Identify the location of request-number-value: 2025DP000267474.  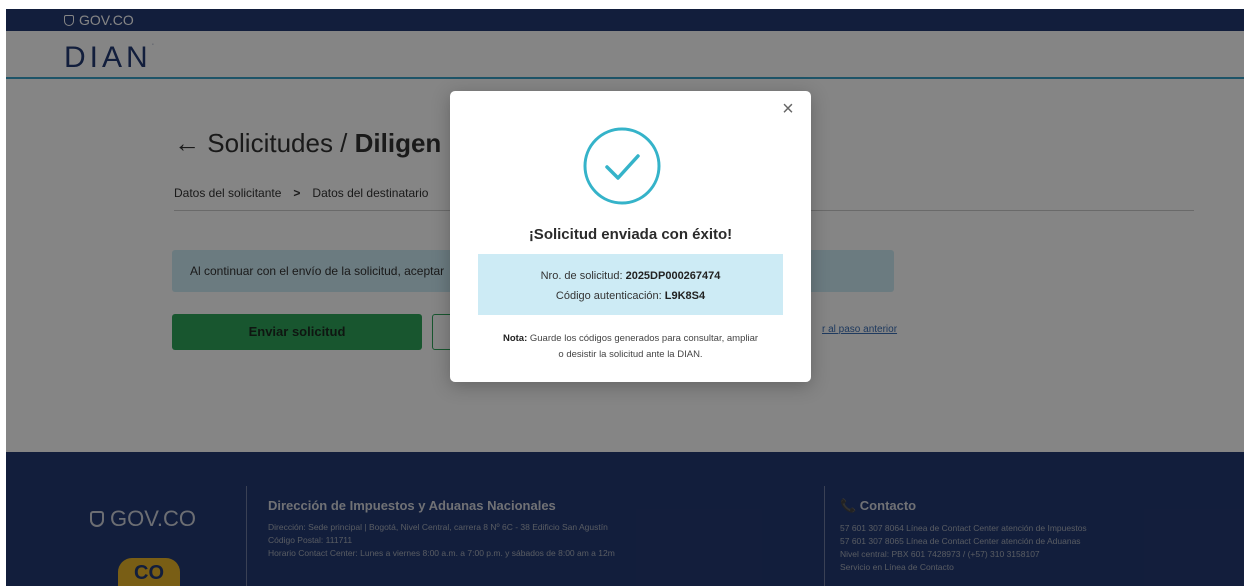
(673, 276).